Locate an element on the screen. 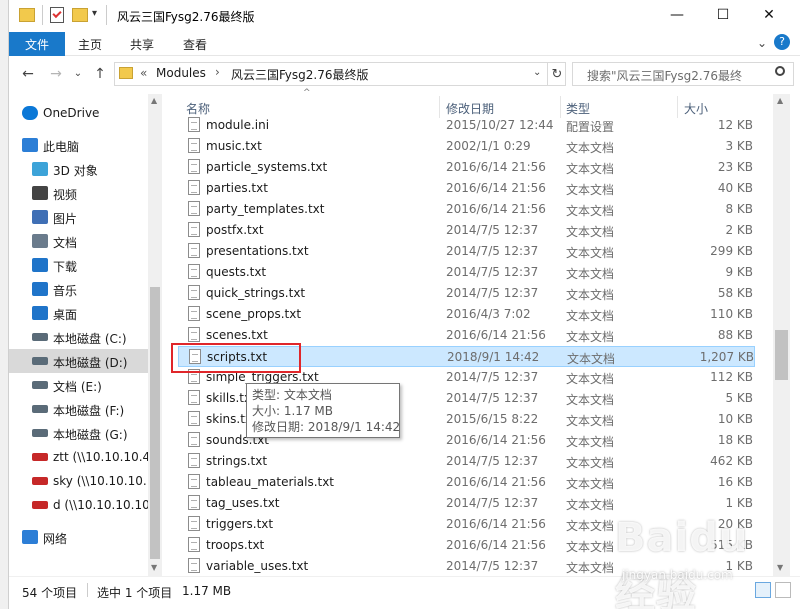 This screenshot has width=800, height=609. breadcrumb-item: 风云三国Fysg2.76最终版 is located at coordinates (300, 74).